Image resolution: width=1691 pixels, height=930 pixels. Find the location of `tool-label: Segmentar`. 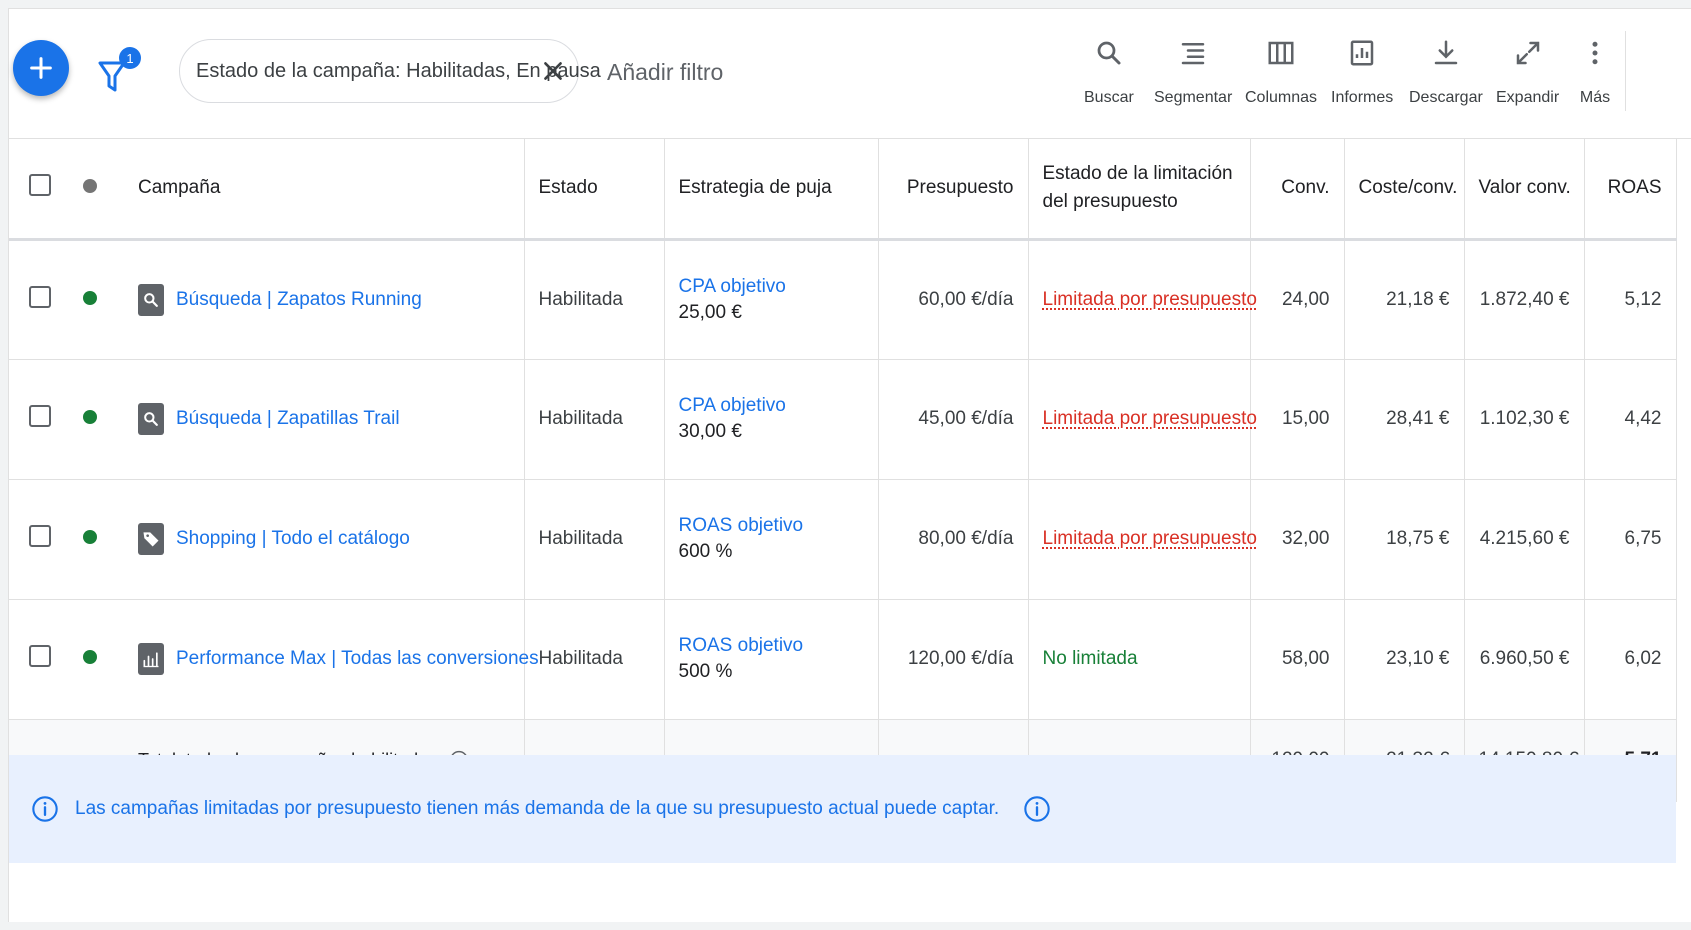

tool-label: Segmentar is located at coordinates (1193, 97).